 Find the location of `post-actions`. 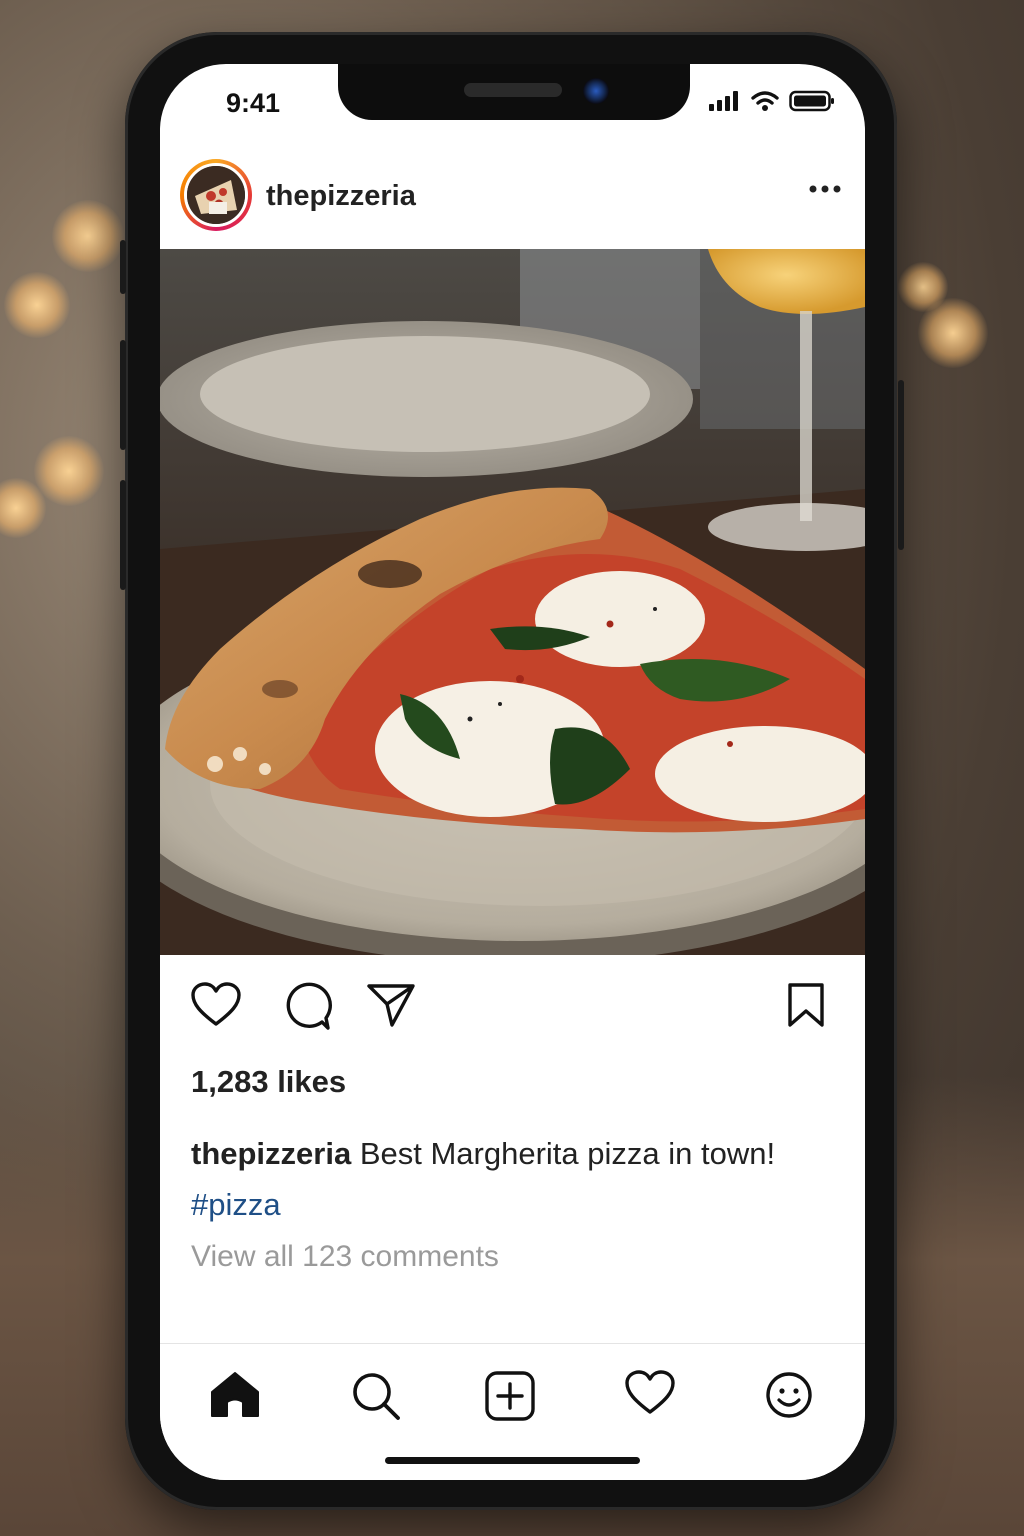

post-actions is located at coordinates (512, 1011).